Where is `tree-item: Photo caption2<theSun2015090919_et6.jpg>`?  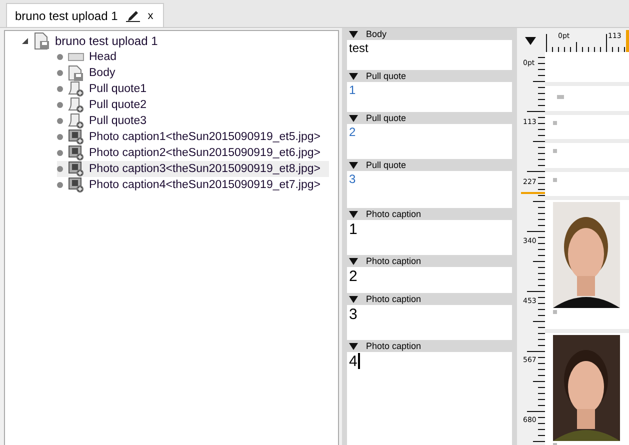 tree-item: Photo caption2<theSun2015090919_et6.jpg> is located at coordinates (193, 153).